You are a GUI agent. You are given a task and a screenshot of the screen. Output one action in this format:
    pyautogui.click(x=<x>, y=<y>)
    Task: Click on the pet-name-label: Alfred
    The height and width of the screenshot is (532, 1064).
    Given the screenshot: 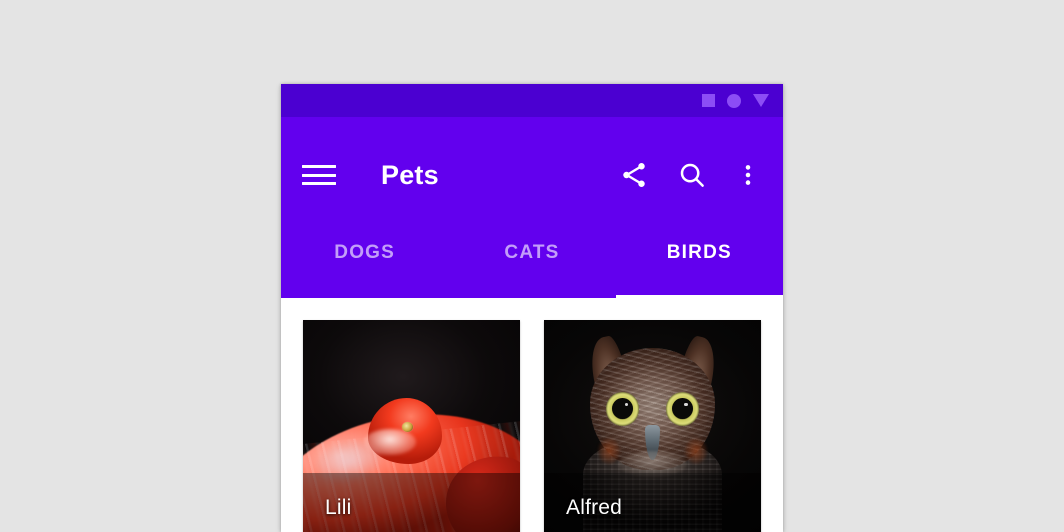 What is the action you would take?
    pyautogui.click(x=594, y=507)
    